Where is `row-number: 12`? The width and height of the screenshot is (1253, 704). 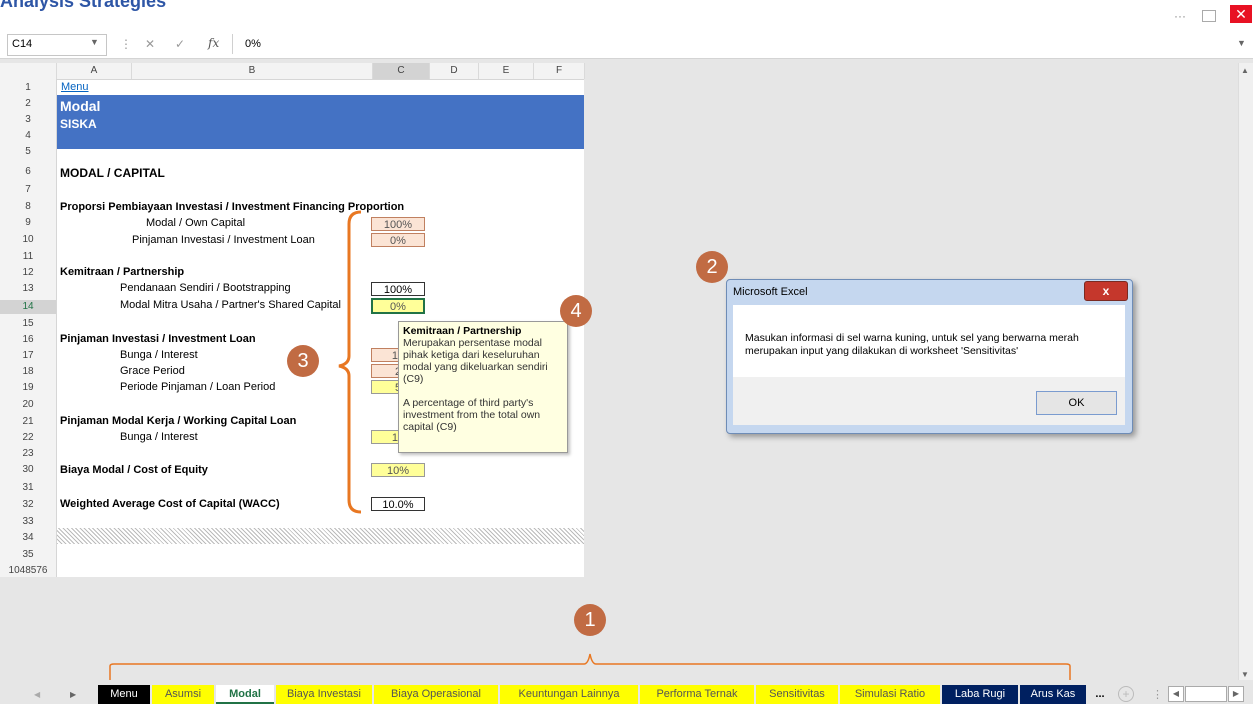 row-number: 12 is located at coordinates (28, 273).